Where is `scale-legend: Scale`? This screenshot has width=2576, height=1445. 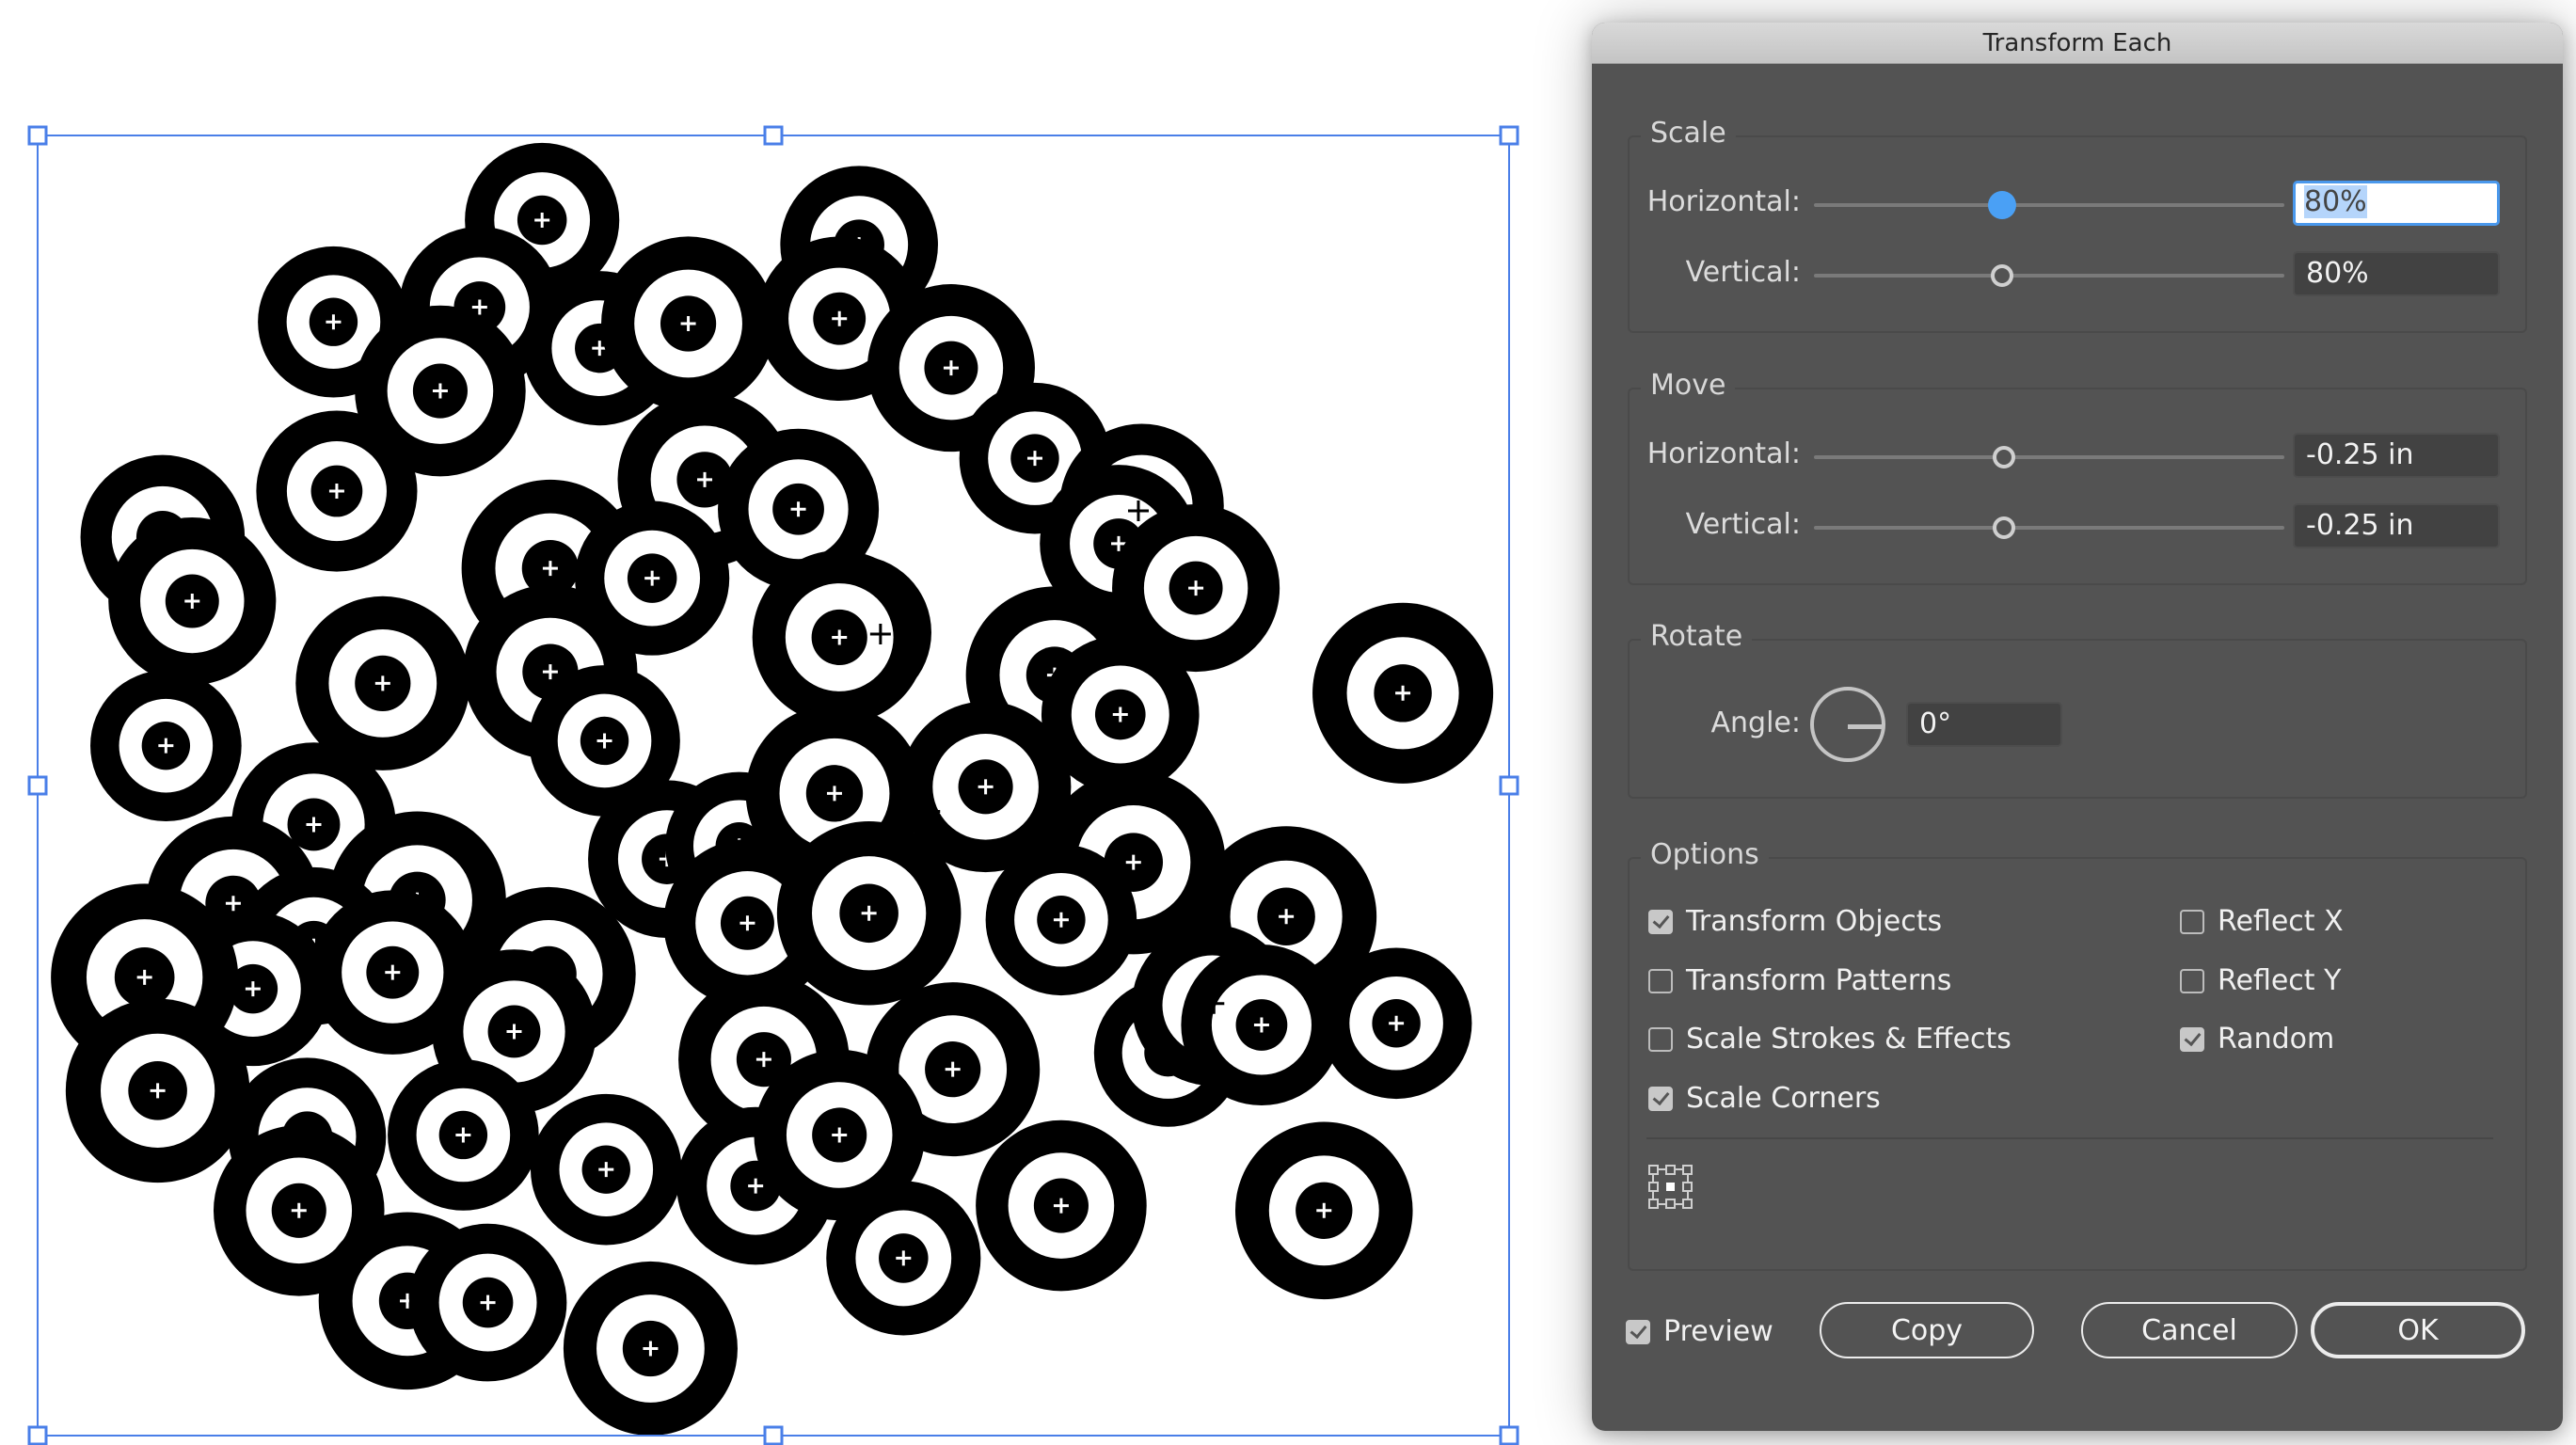 scale-legend: Scale is located at coordinates (1688, 134).